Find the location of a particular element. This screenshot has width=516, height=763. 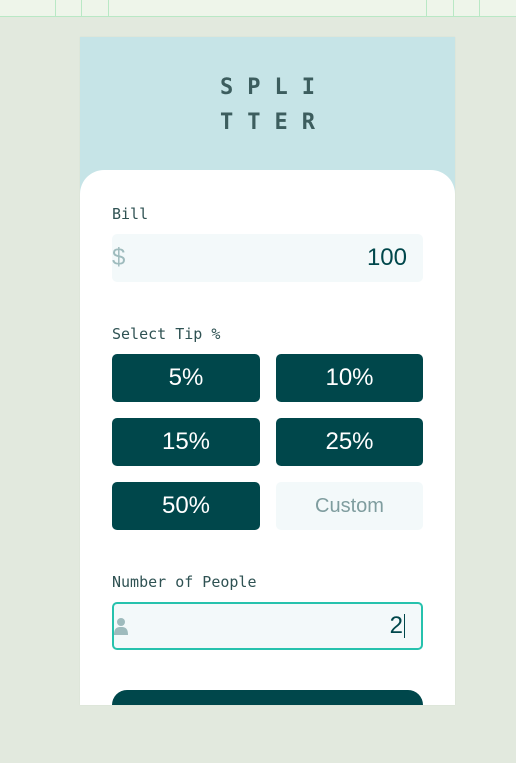

people-label: Number of People is located at coordinates (184, 582).